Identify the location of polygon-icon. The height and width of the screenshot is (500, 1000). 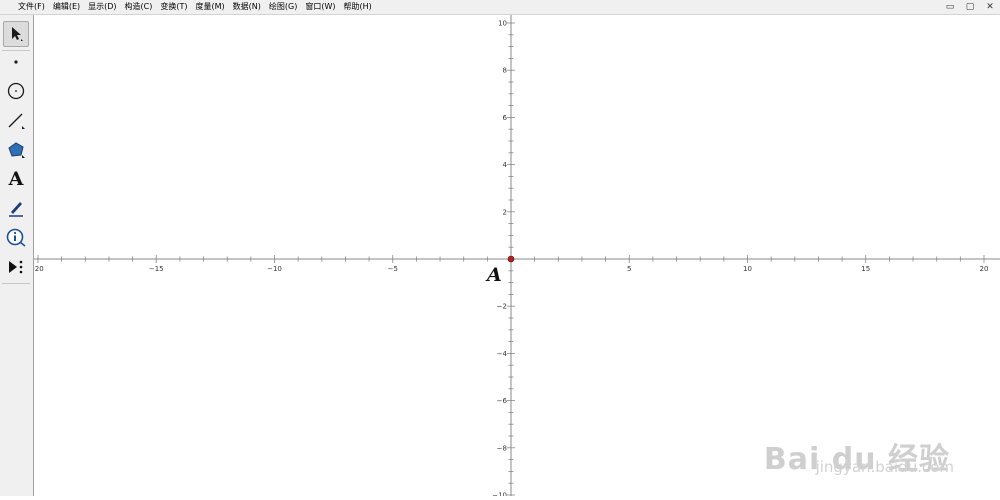
(16, 150).